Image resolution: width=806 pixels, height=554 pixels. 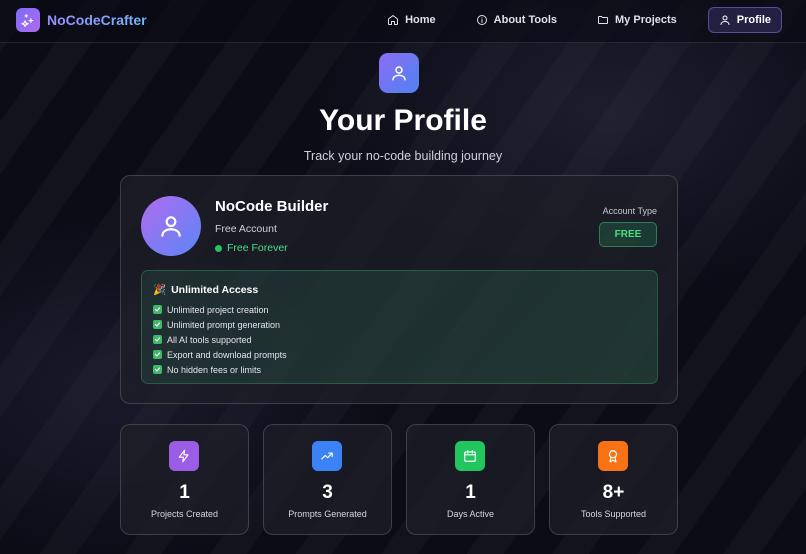 I want to click on stat-value: 3, so click(x=327, y=492).